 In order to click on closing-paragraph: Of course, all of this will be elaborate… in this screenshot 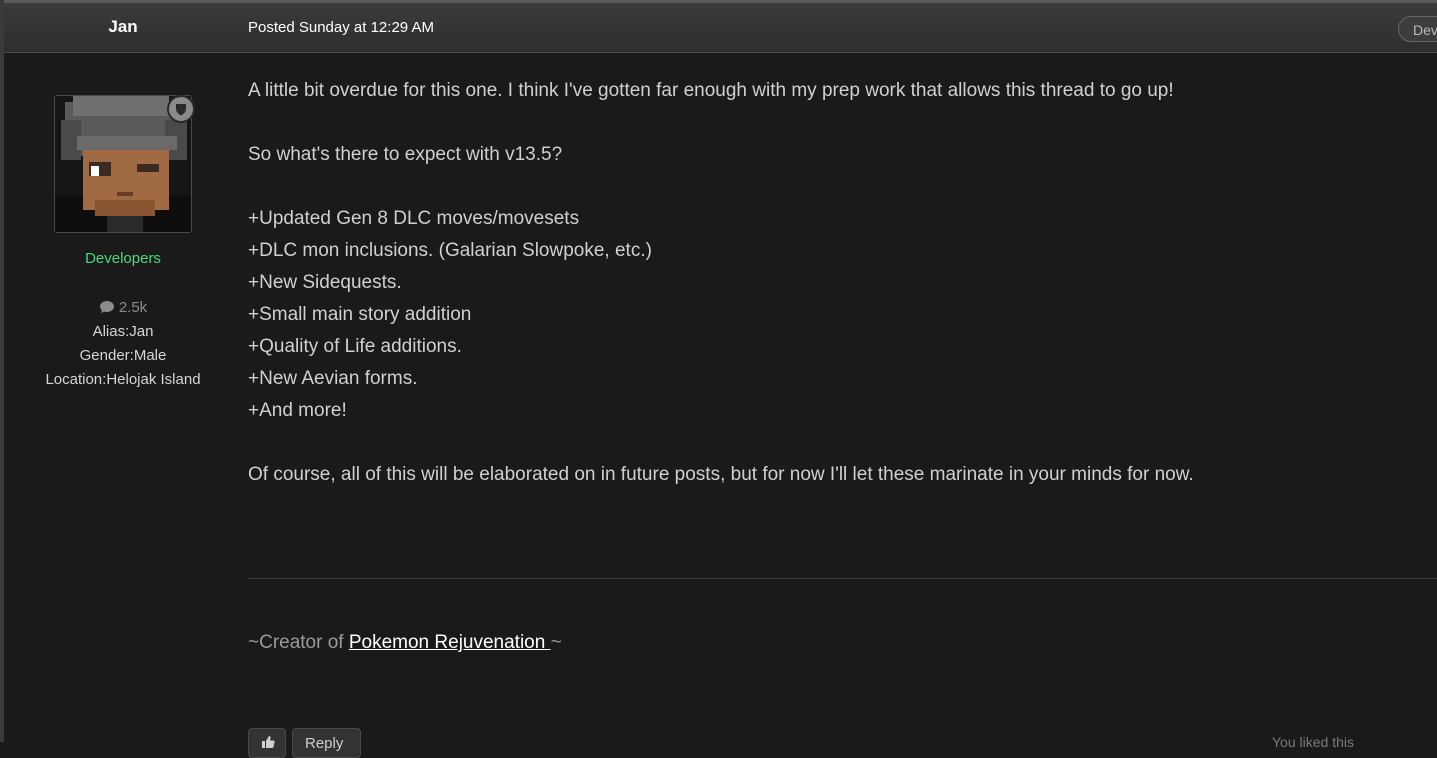, I will do `click(721, 474)`.